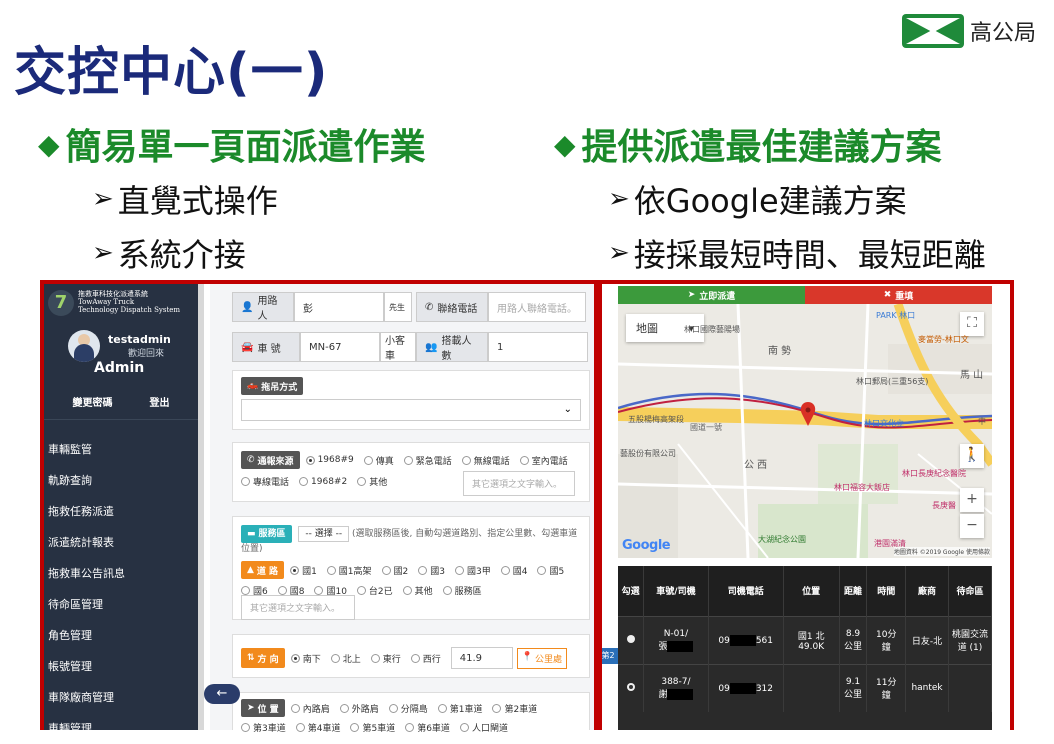 The width and height of the screenshot is (1054, 744). I want to click on right-sub-2: ➢ 接採最短時間、最短距離, so click(797, 253).